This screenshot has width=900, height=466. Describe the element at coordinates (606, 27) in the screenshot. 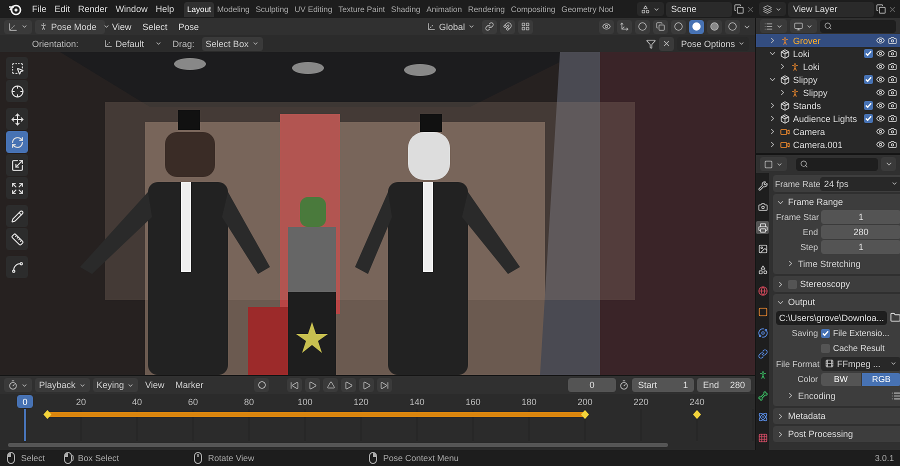

I see `visibility-button` at that location.